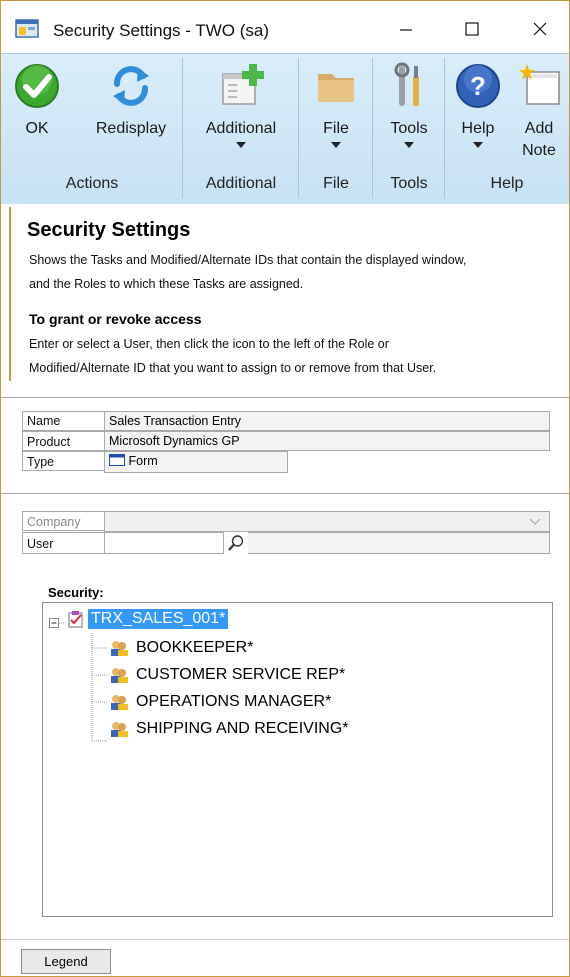 The image size is (570, 977). What do you see at coordinates (327, 421) in the screenshot?
I see `name-value: Sales Transaction Entry` at bounding box center [327, 421].